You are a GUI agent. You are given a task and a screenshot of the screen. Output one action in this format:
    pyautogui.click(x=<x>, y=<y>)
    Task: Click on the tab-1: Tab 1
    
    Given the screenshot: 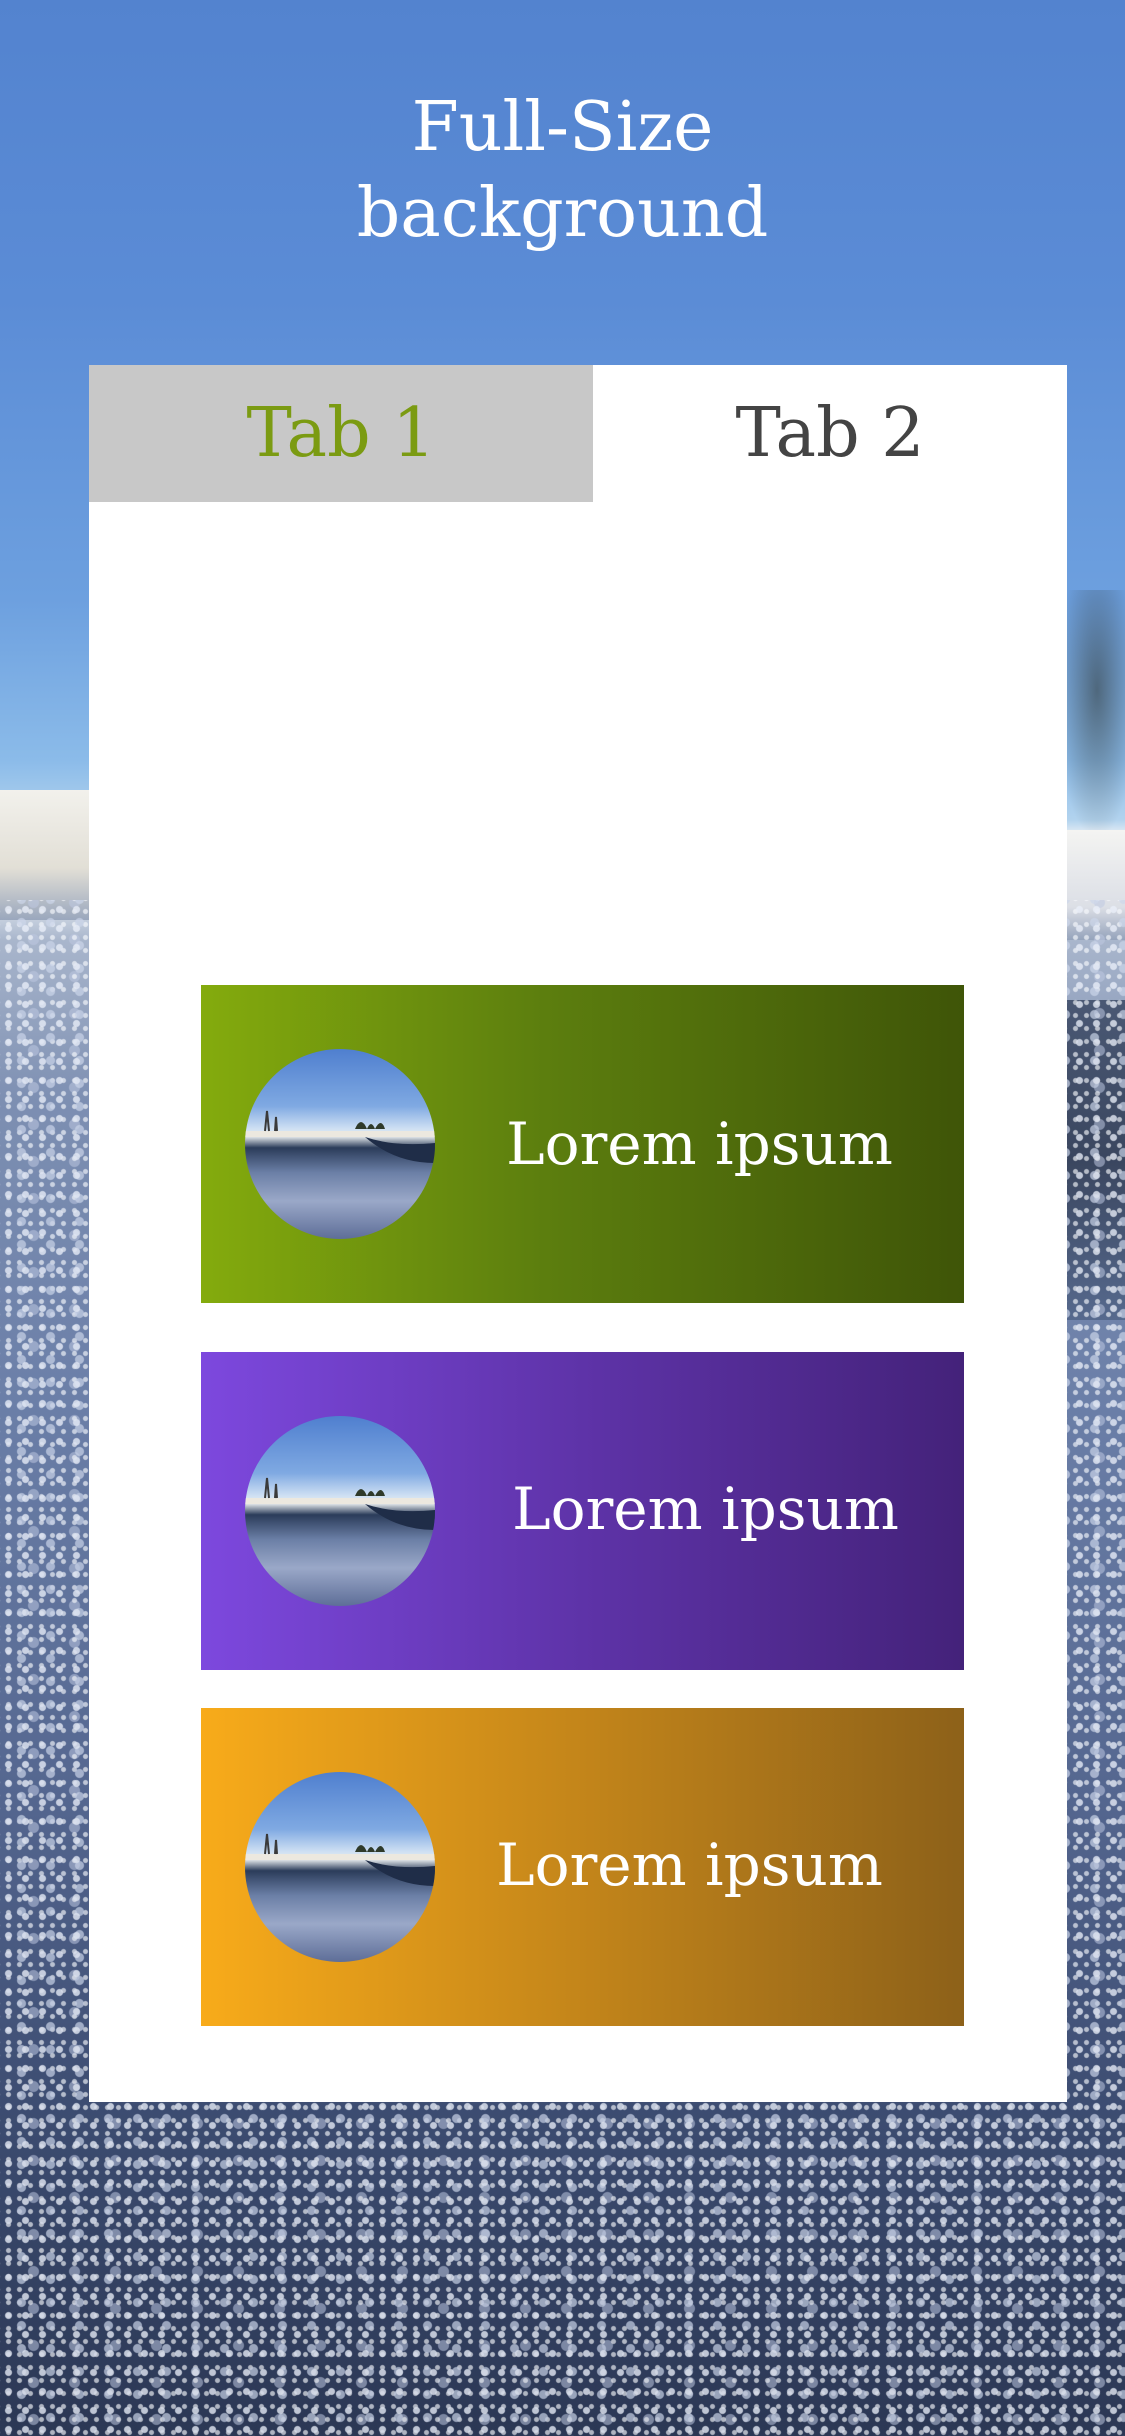 What is the action you would take?
    pyautogui.click(x=341, y=433)
    